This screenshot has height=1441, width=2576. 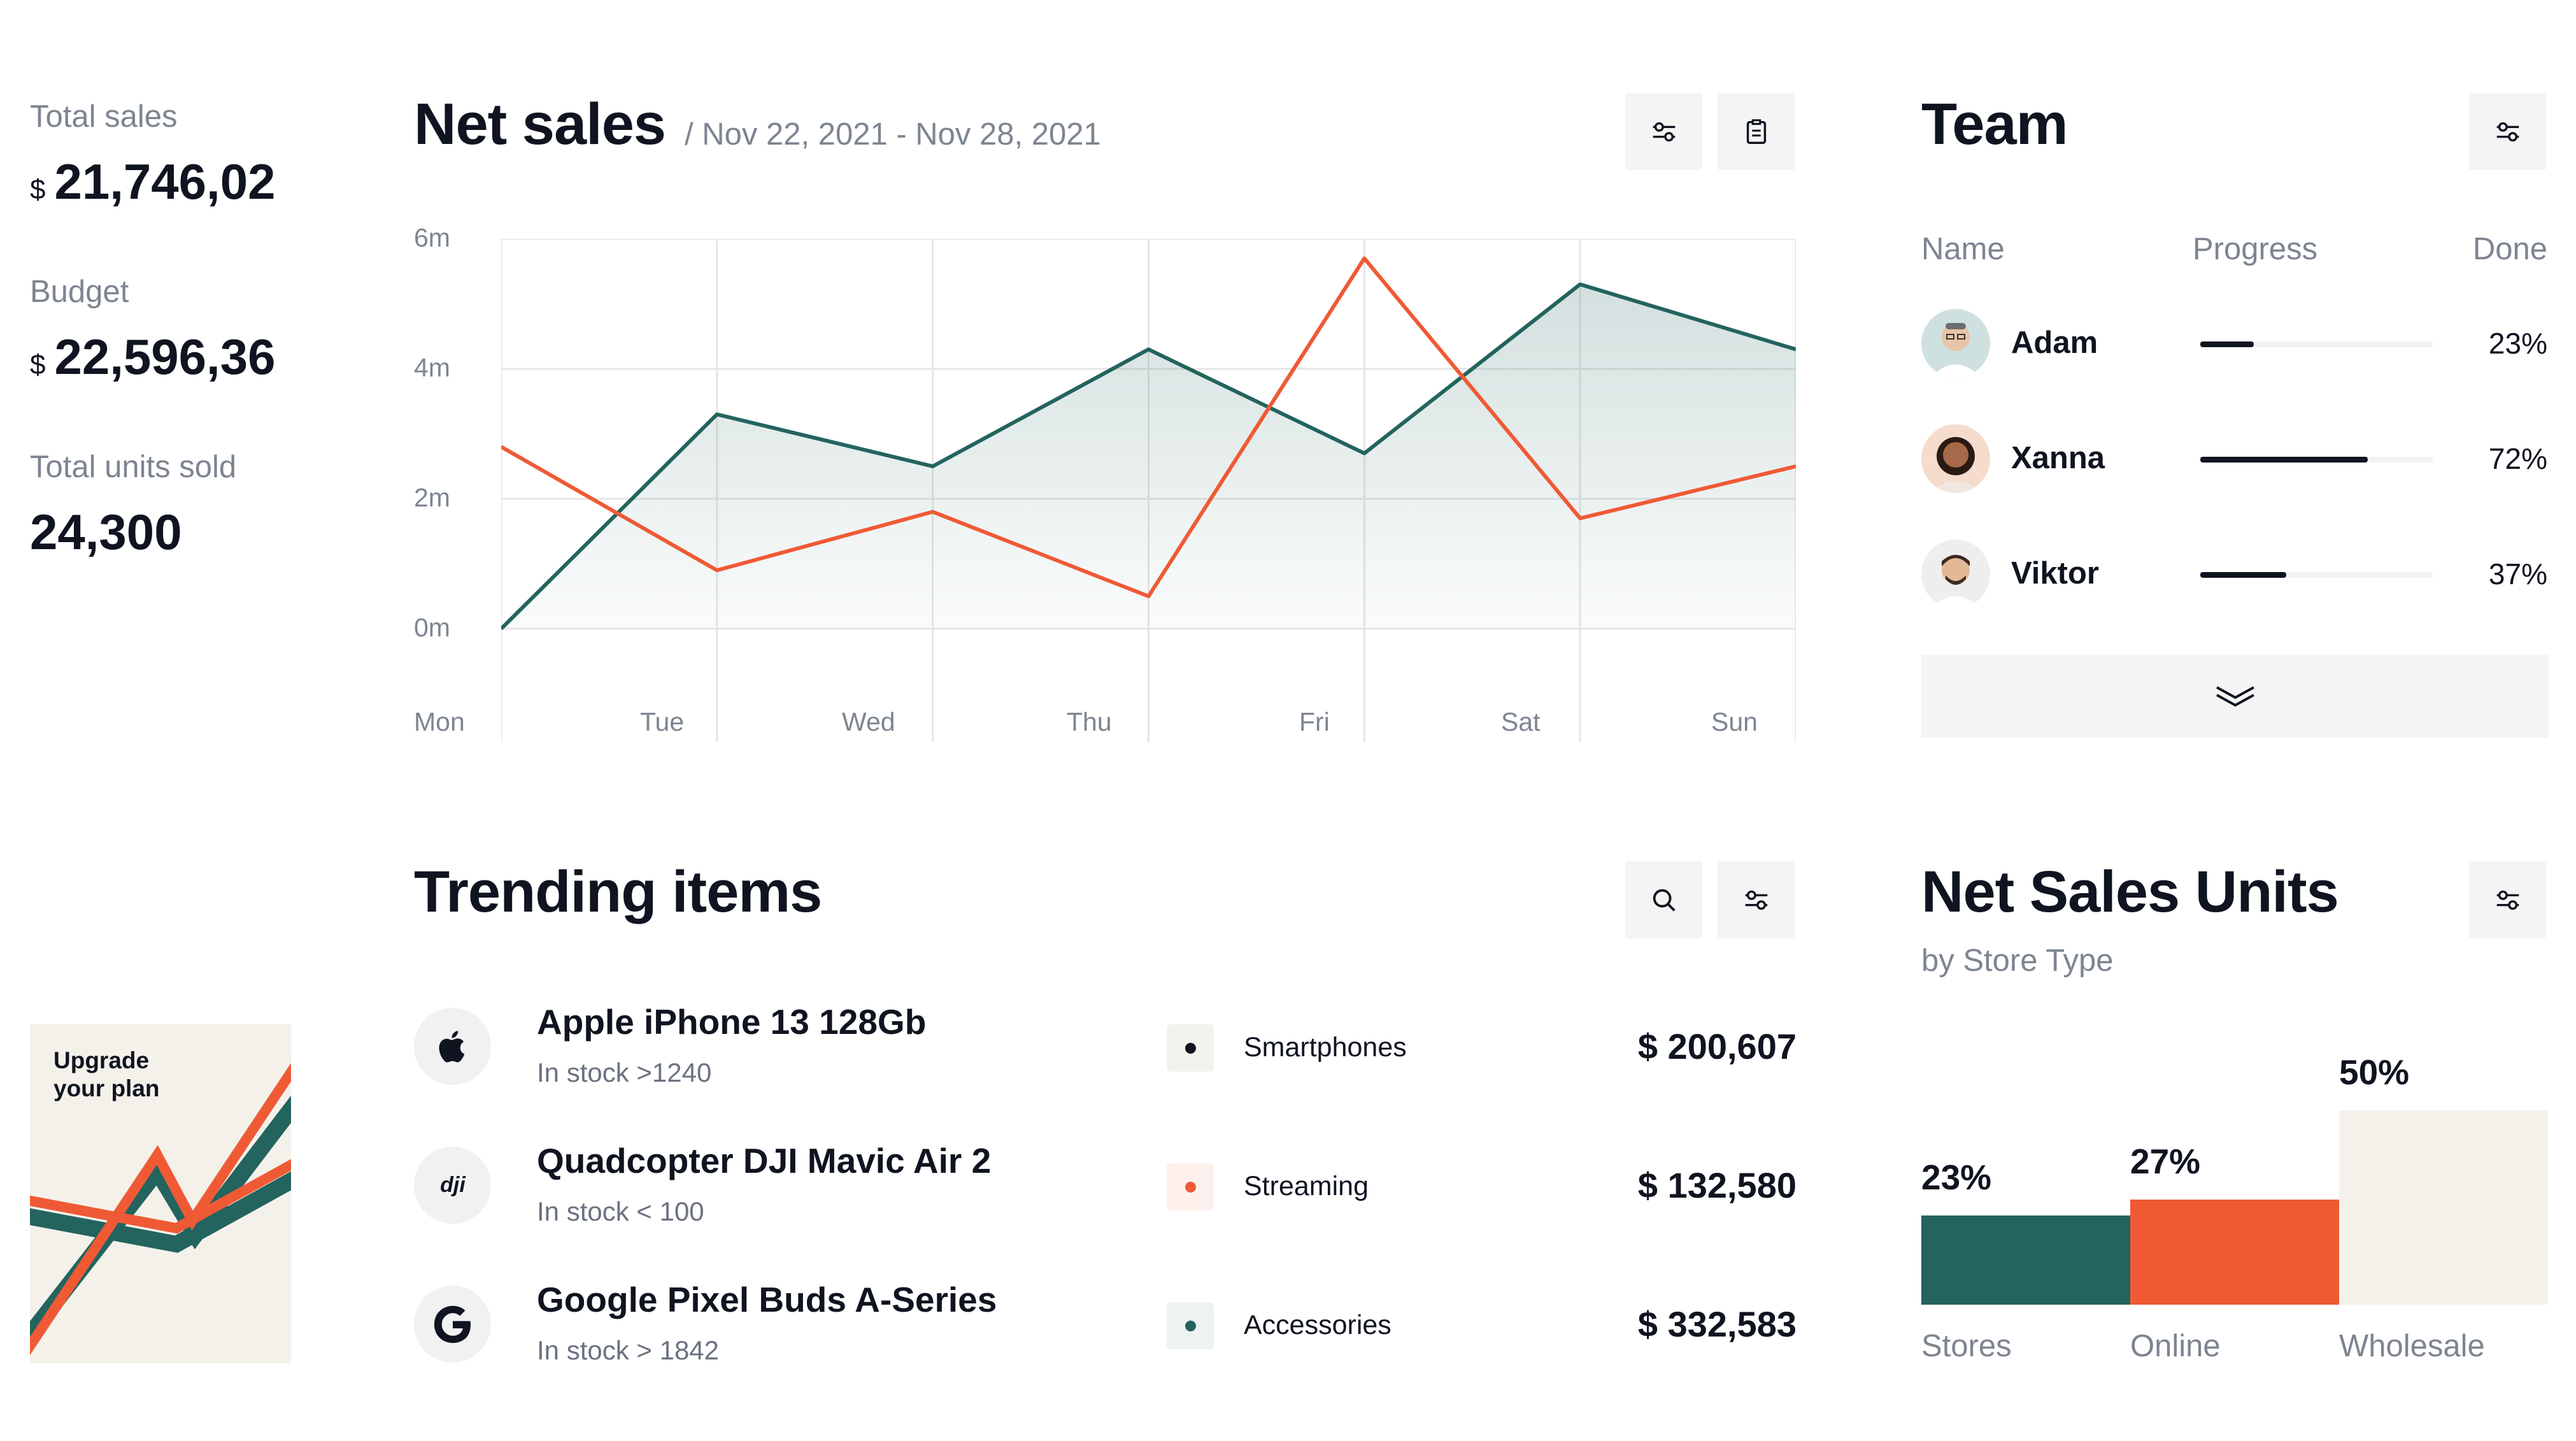 What do you see at coordinates (2517, 574) in the screenshot?
I see `progress-done: 37%` at bounding box center [2517, 574].